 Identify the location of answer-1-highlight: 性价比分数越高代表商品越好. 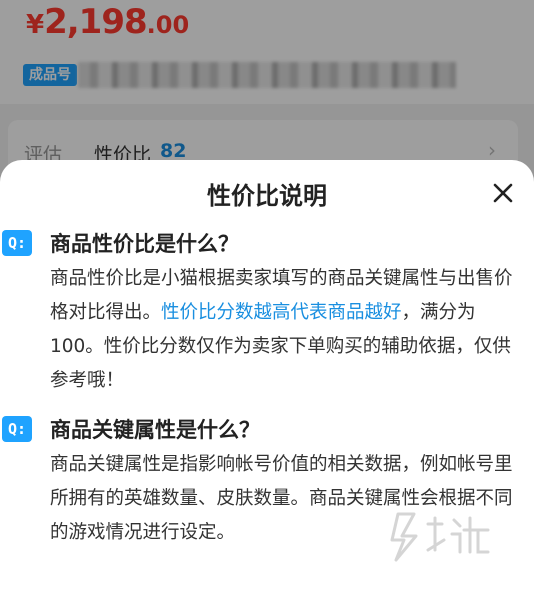
(281, 312).